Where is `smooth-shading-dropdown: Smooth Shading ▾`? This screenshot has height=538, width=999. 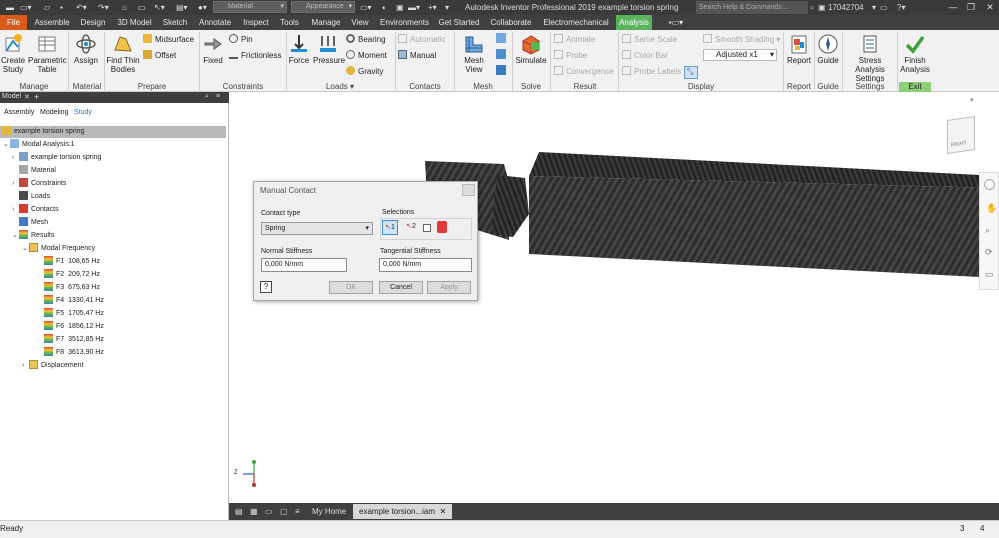 smooth-shading-dropdown: Smooth Shading ▾ is located at coordinates (742, 39).